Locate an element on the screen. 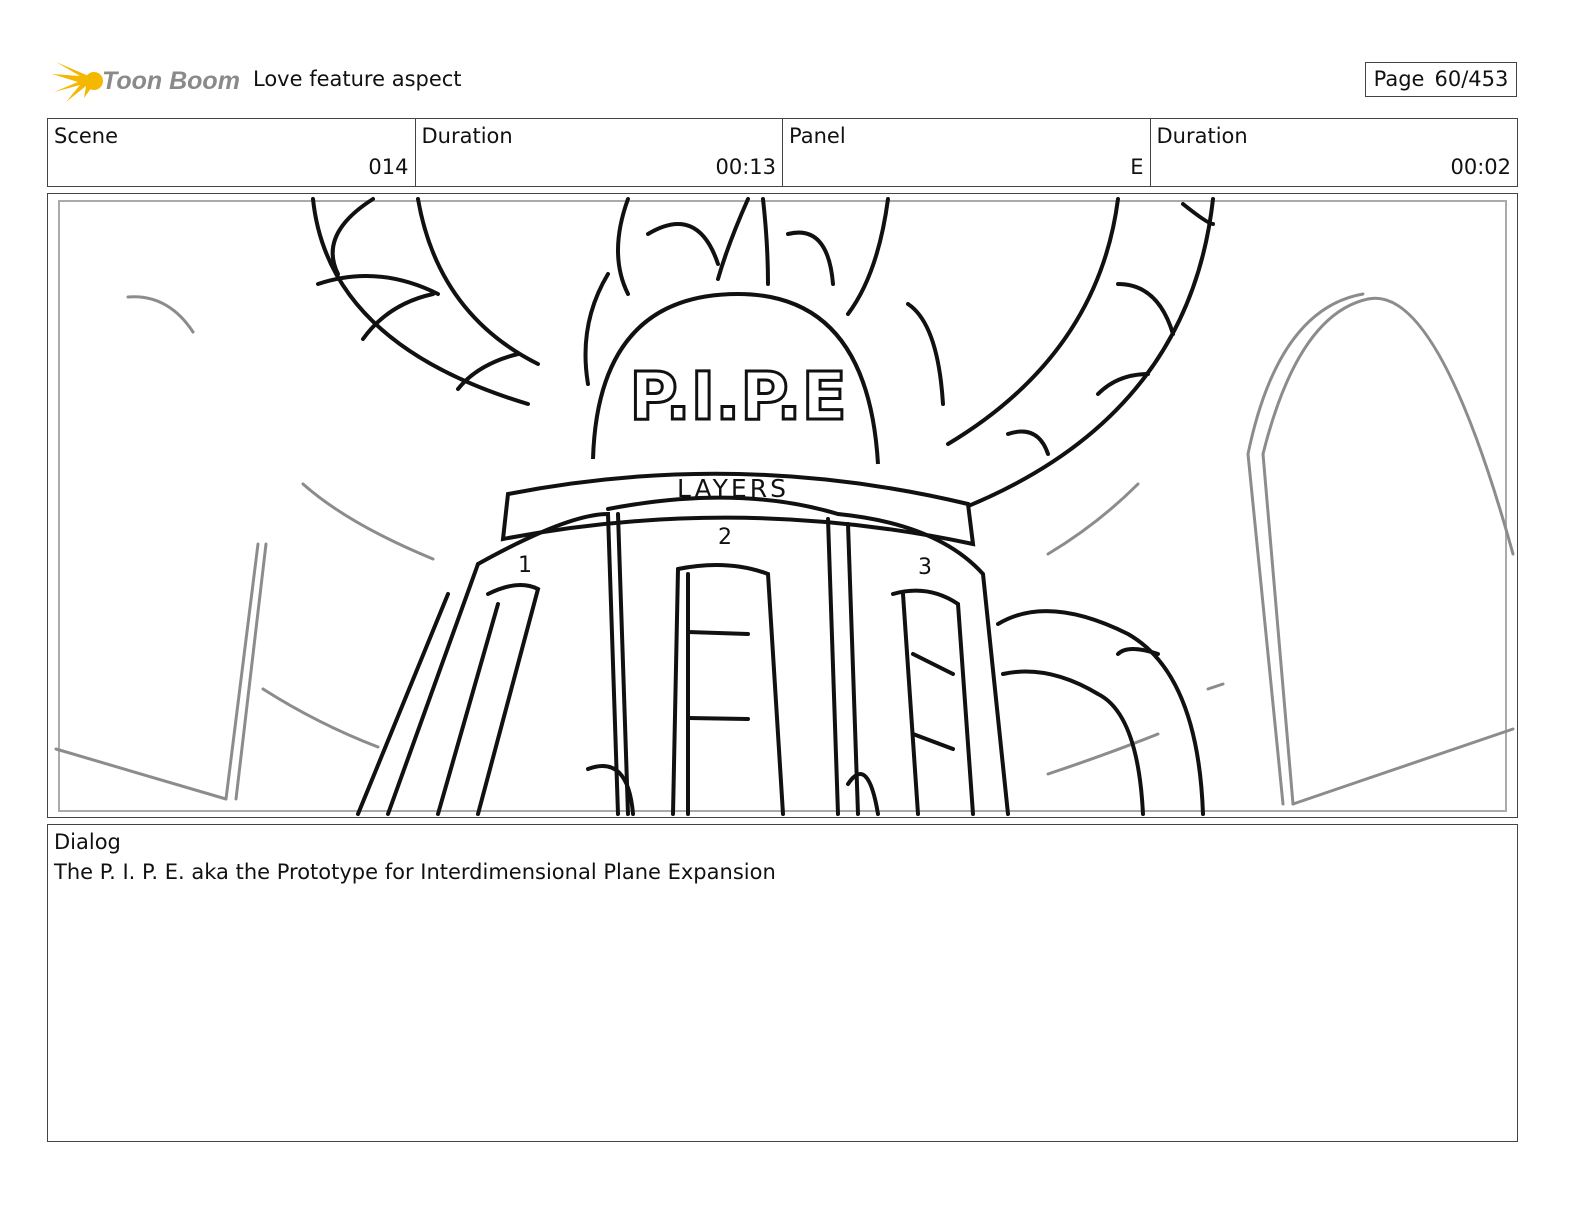  scene-label: Scene is located at coordinates (86, 136).